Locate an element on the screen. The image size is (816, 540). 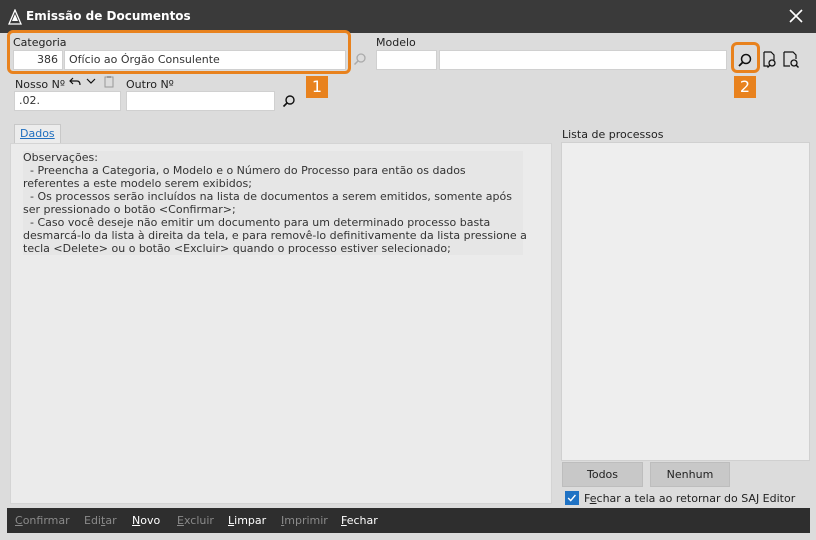
fechar-tela-label-accel: e is located at coordinates (593, 498).